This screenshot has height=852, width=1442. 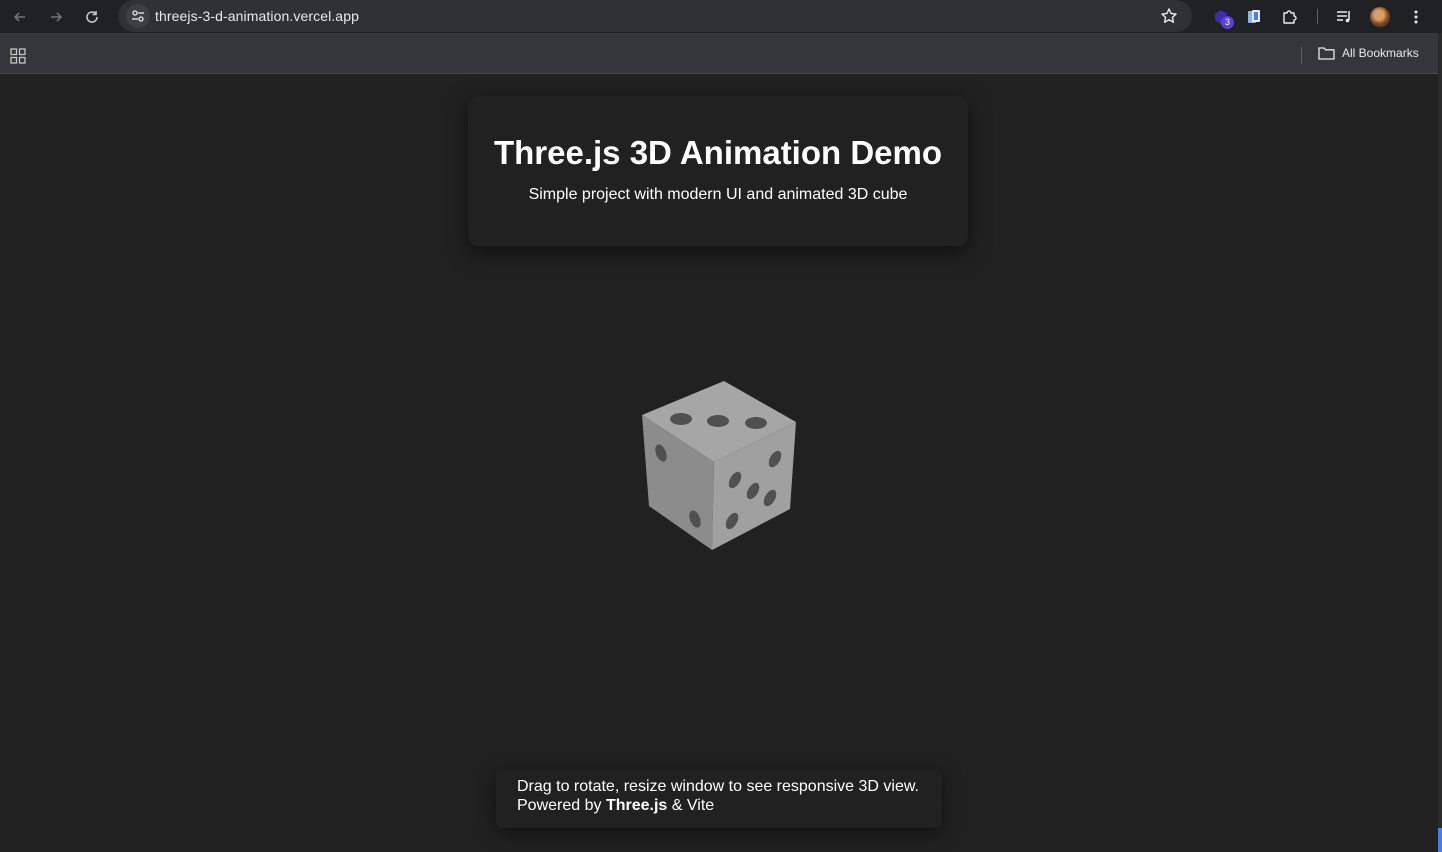 I want to click on extension-button, so click(x=1254, y=17).